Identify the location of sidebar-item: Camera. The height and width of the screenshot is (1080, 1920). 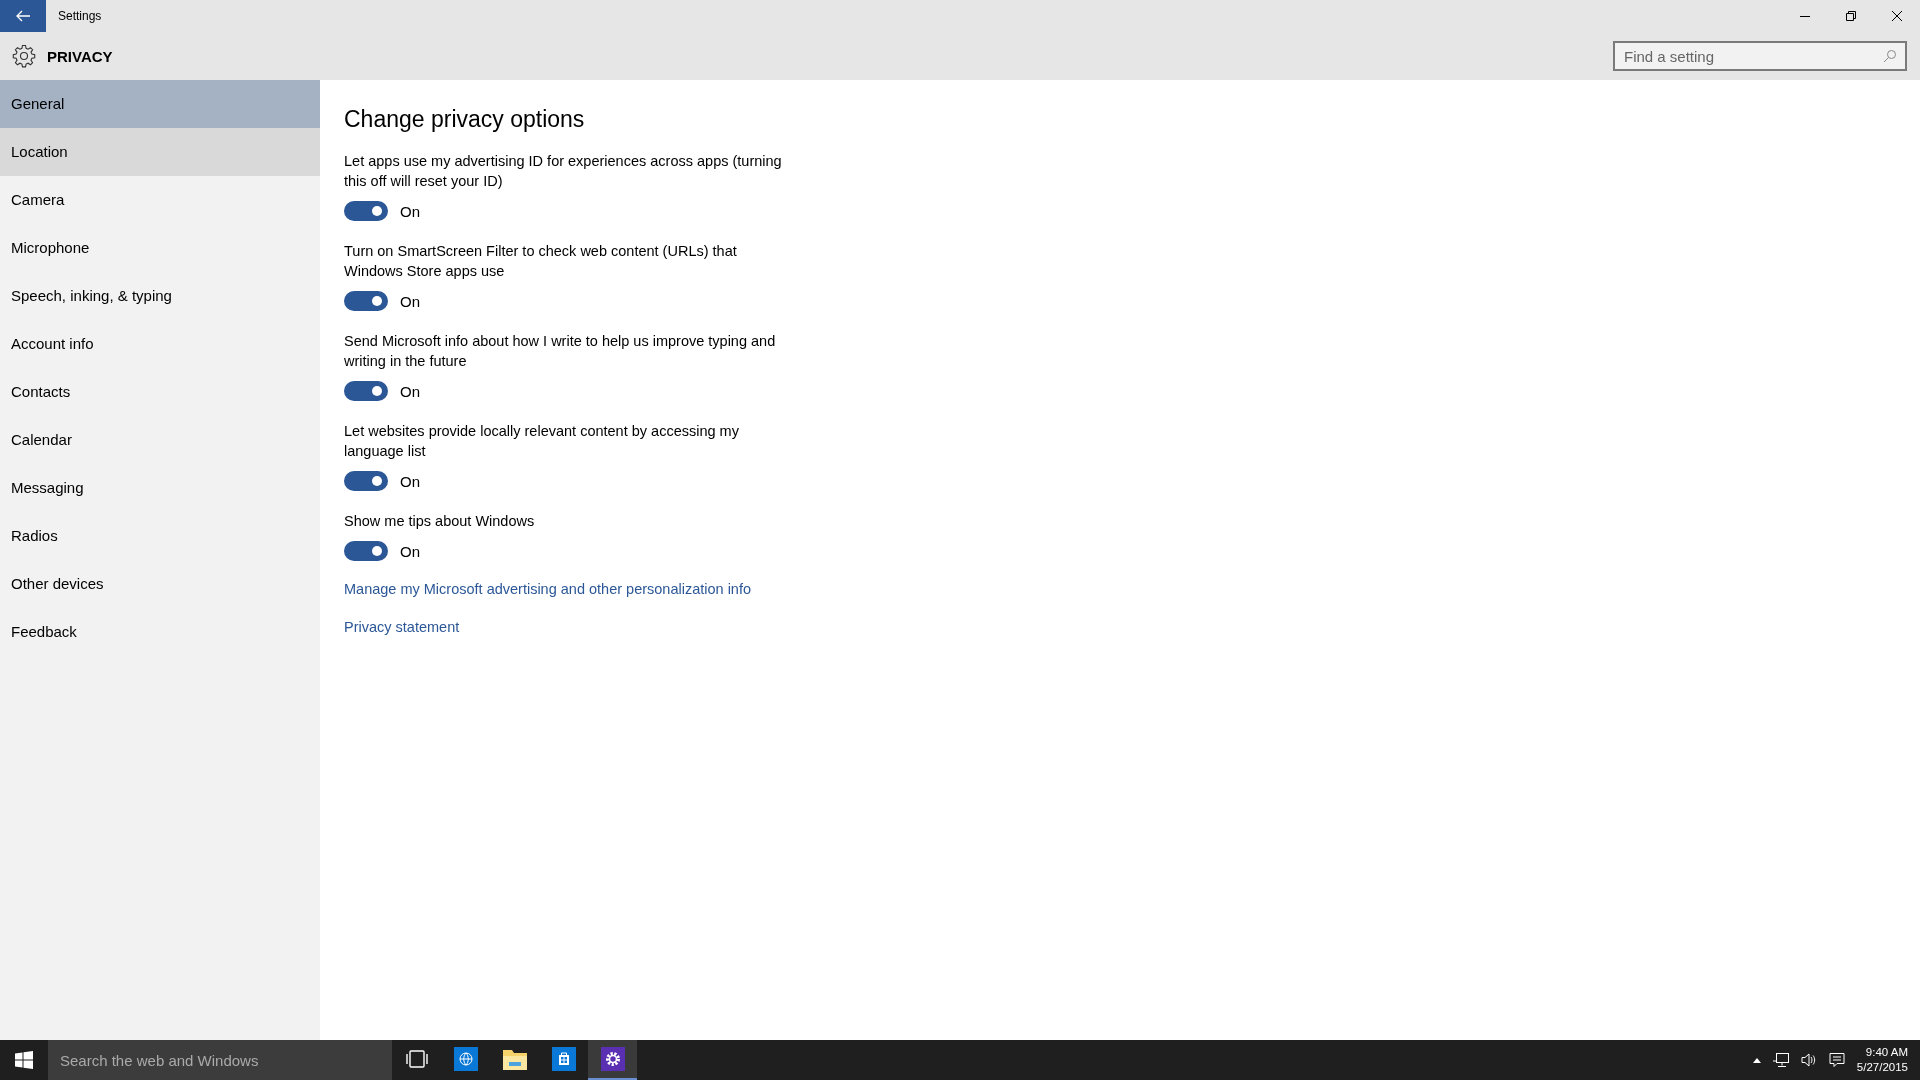
(160, 200).